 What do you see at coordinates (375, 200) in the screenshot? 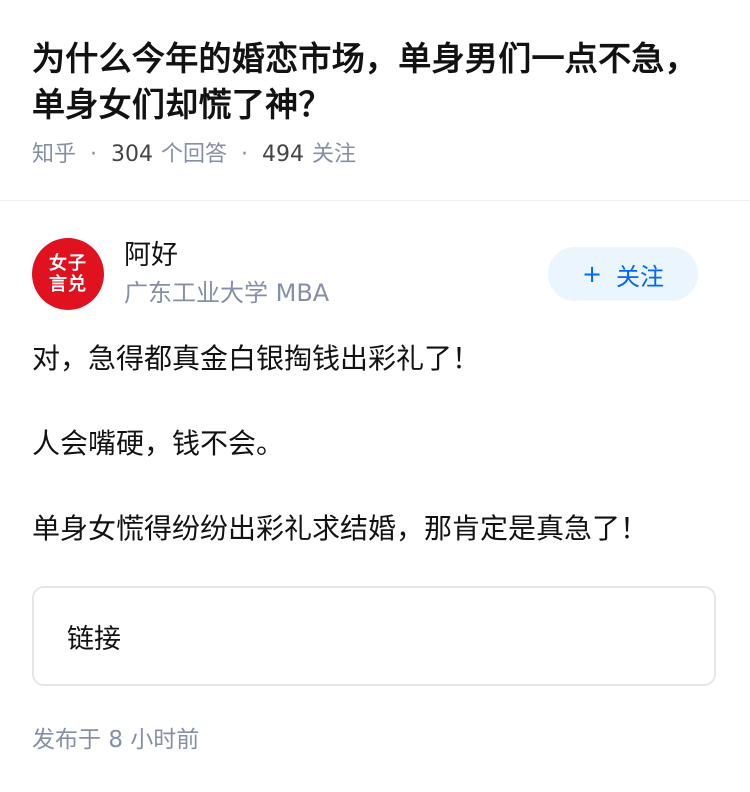
I see `section-divider` at bounding box center [375, 200].